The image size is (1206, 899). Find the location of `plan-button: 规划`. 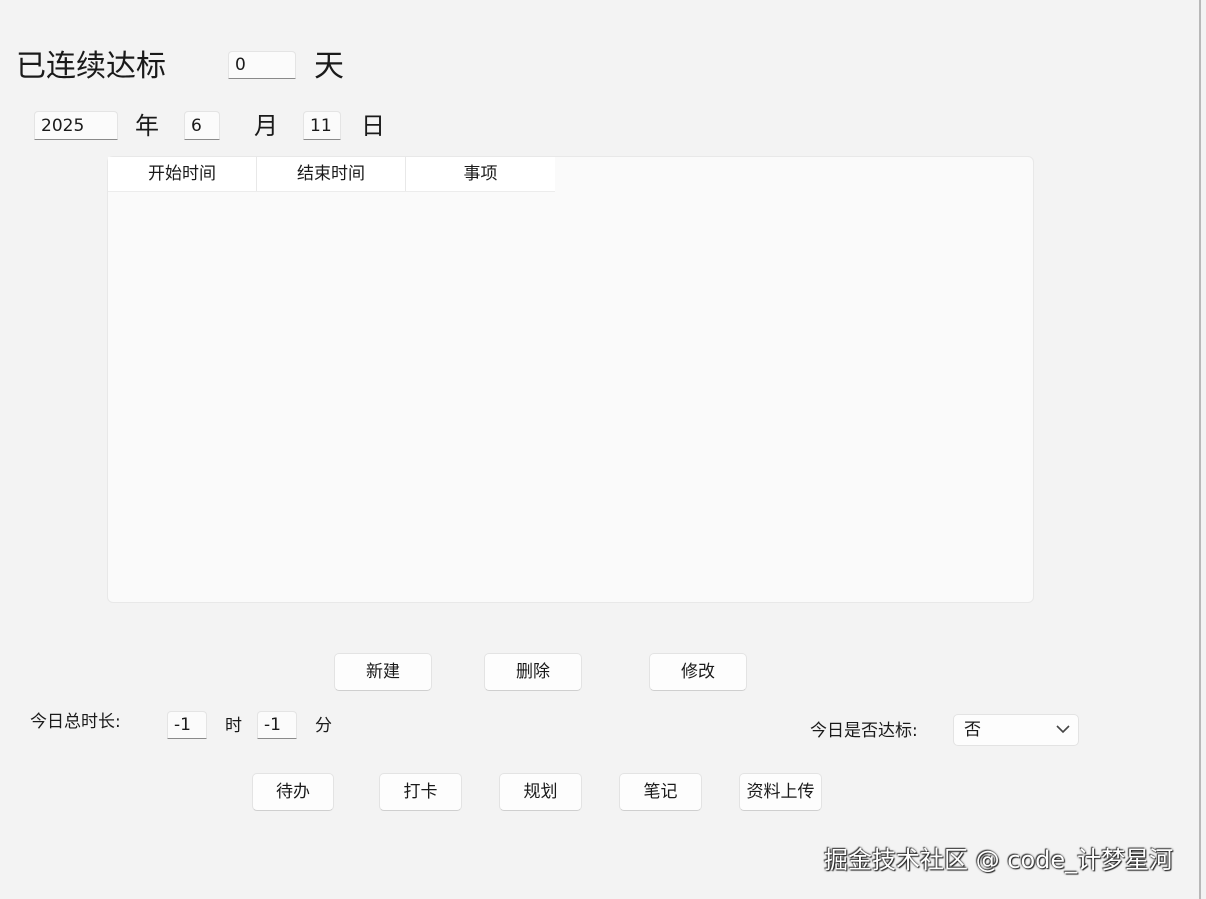

plan-button: 规划 is located at coordinates (540, 792).